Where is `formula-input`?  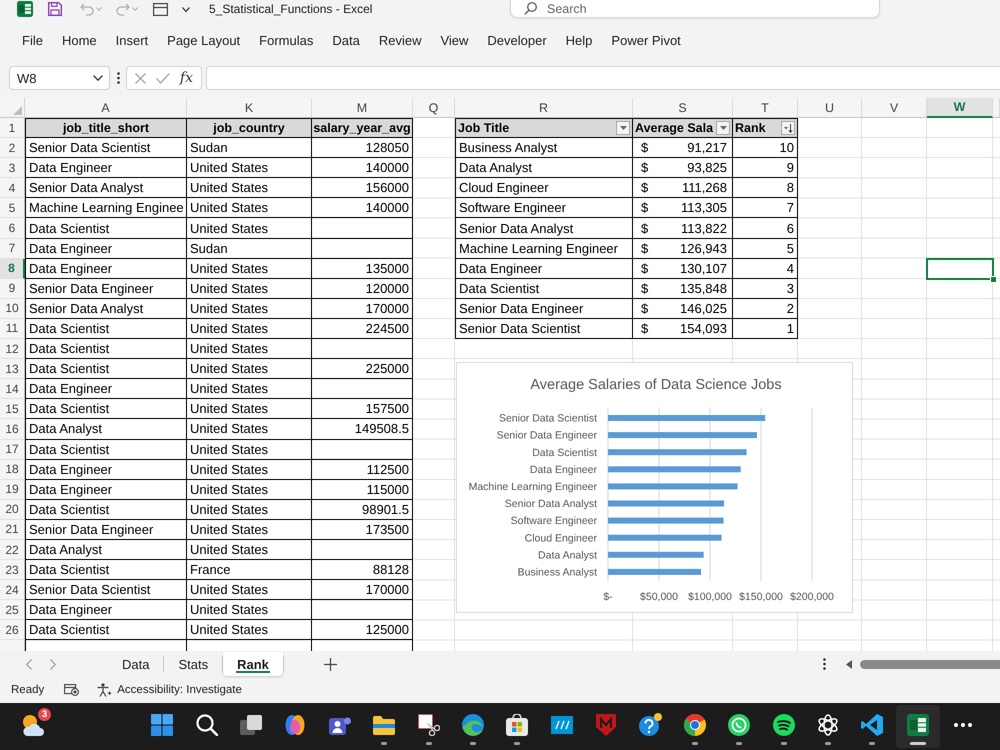
formula-input is located at coordinates (603, 78).